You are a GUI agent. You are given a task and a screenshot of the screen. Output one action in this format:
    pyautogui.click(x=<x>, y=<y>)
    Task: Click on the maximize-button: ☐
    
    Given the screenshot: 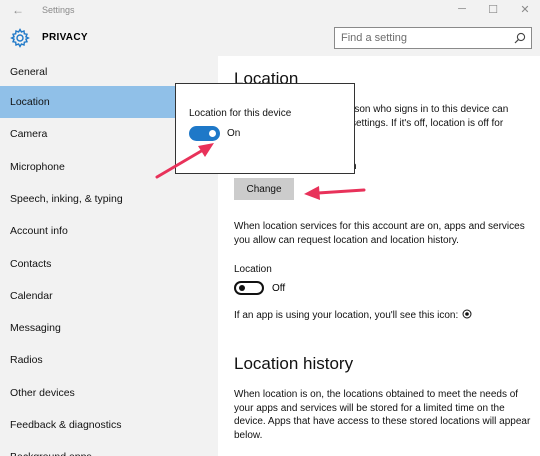 What is the action you would take?
    pyautogui.click(x=493, y=9)
    